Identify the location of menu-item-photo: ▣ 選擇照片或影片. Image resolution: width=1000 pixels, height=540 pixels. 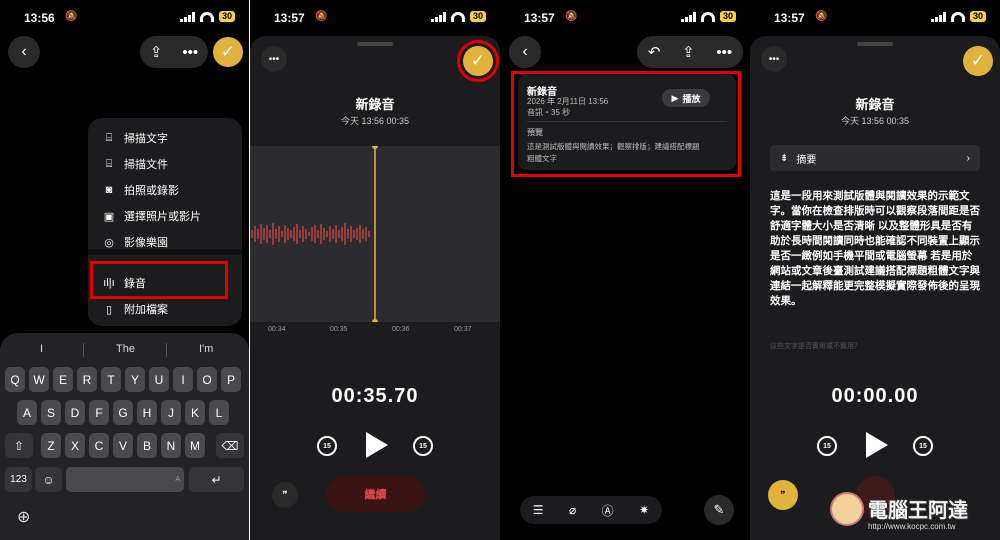
(151, 216).